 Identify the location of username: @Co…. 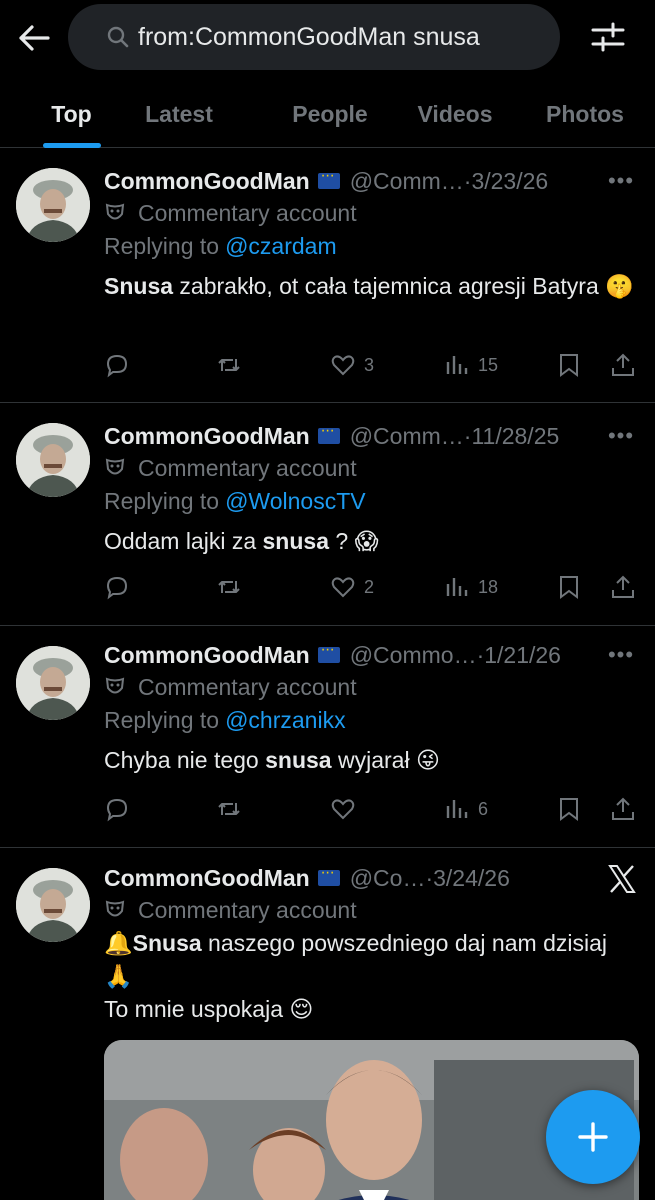
(388, 878).